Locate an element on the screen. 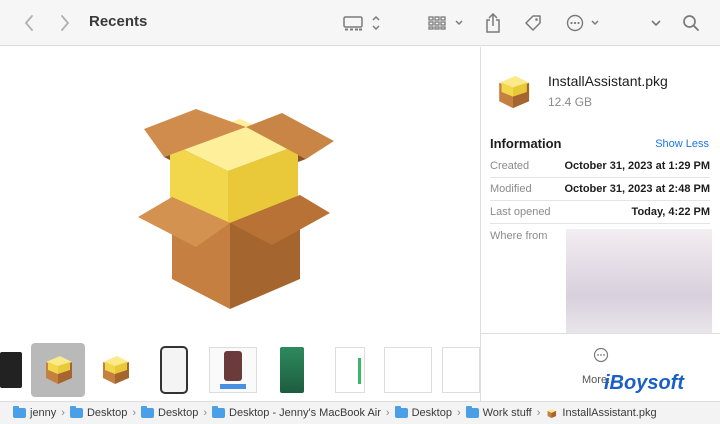 Image resolution: width=720 pixels, height=424 pixels. tag-icon is located at coordinates (533, 23).